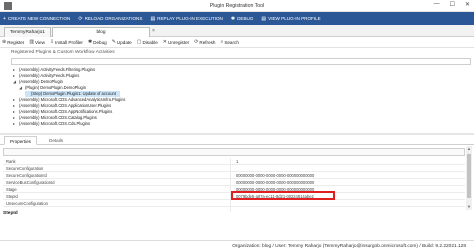 The image size is (474, 252). I want to click on tree-filter-input, so click(241, 61).